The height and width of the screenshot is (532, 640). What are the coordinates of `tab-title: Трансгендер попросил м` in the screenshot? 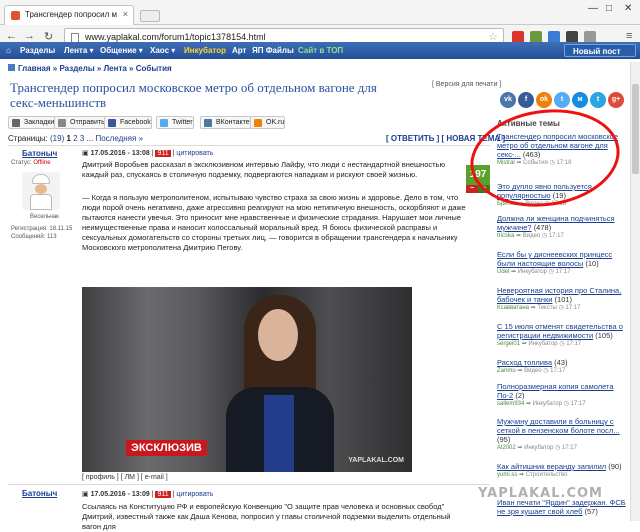 It's located at (71, 14).